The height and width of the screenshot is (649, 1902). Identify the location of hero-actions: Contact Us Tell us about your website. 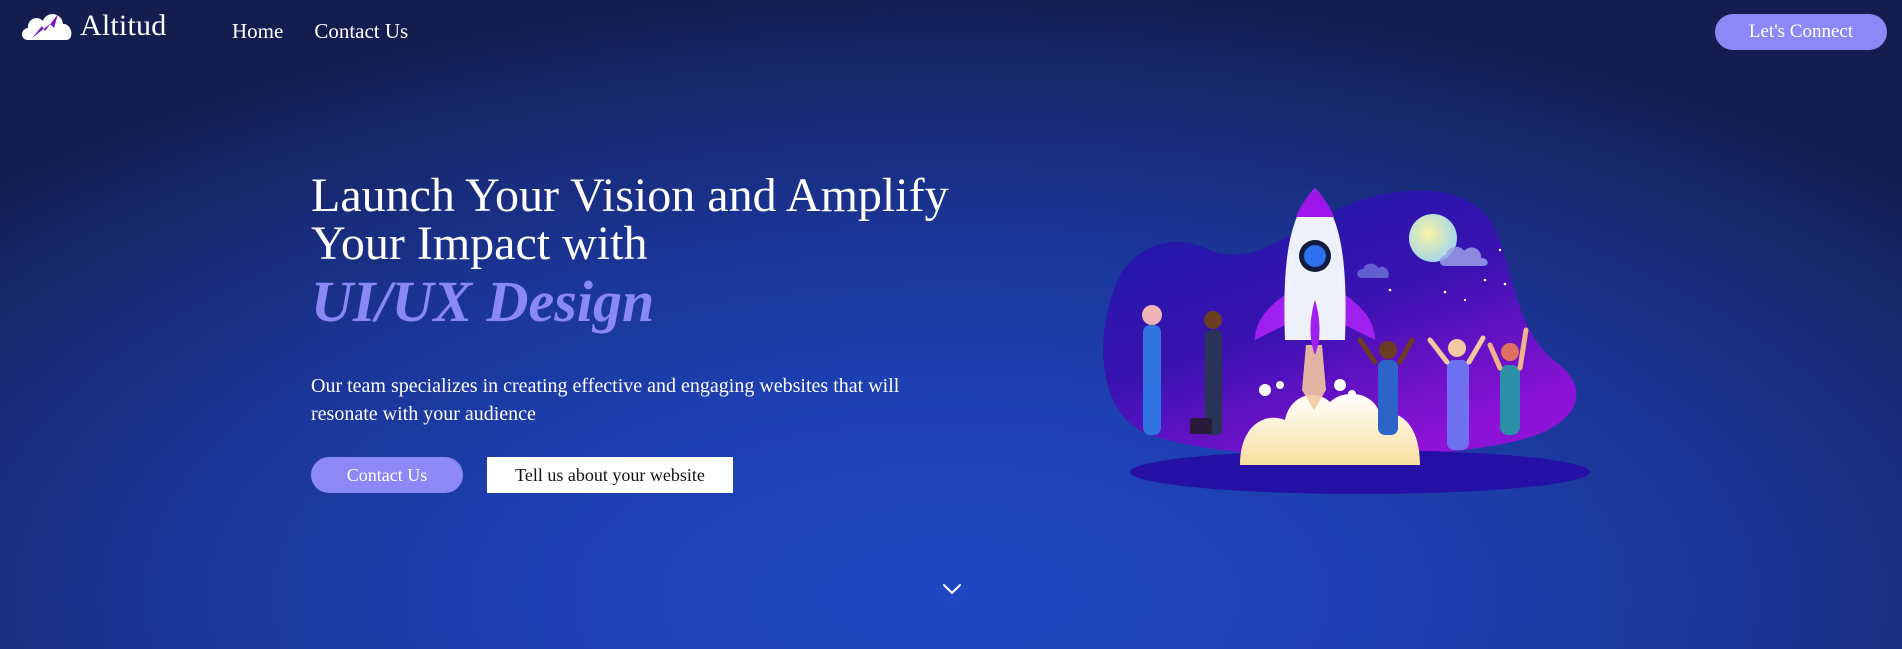
(522, 475).